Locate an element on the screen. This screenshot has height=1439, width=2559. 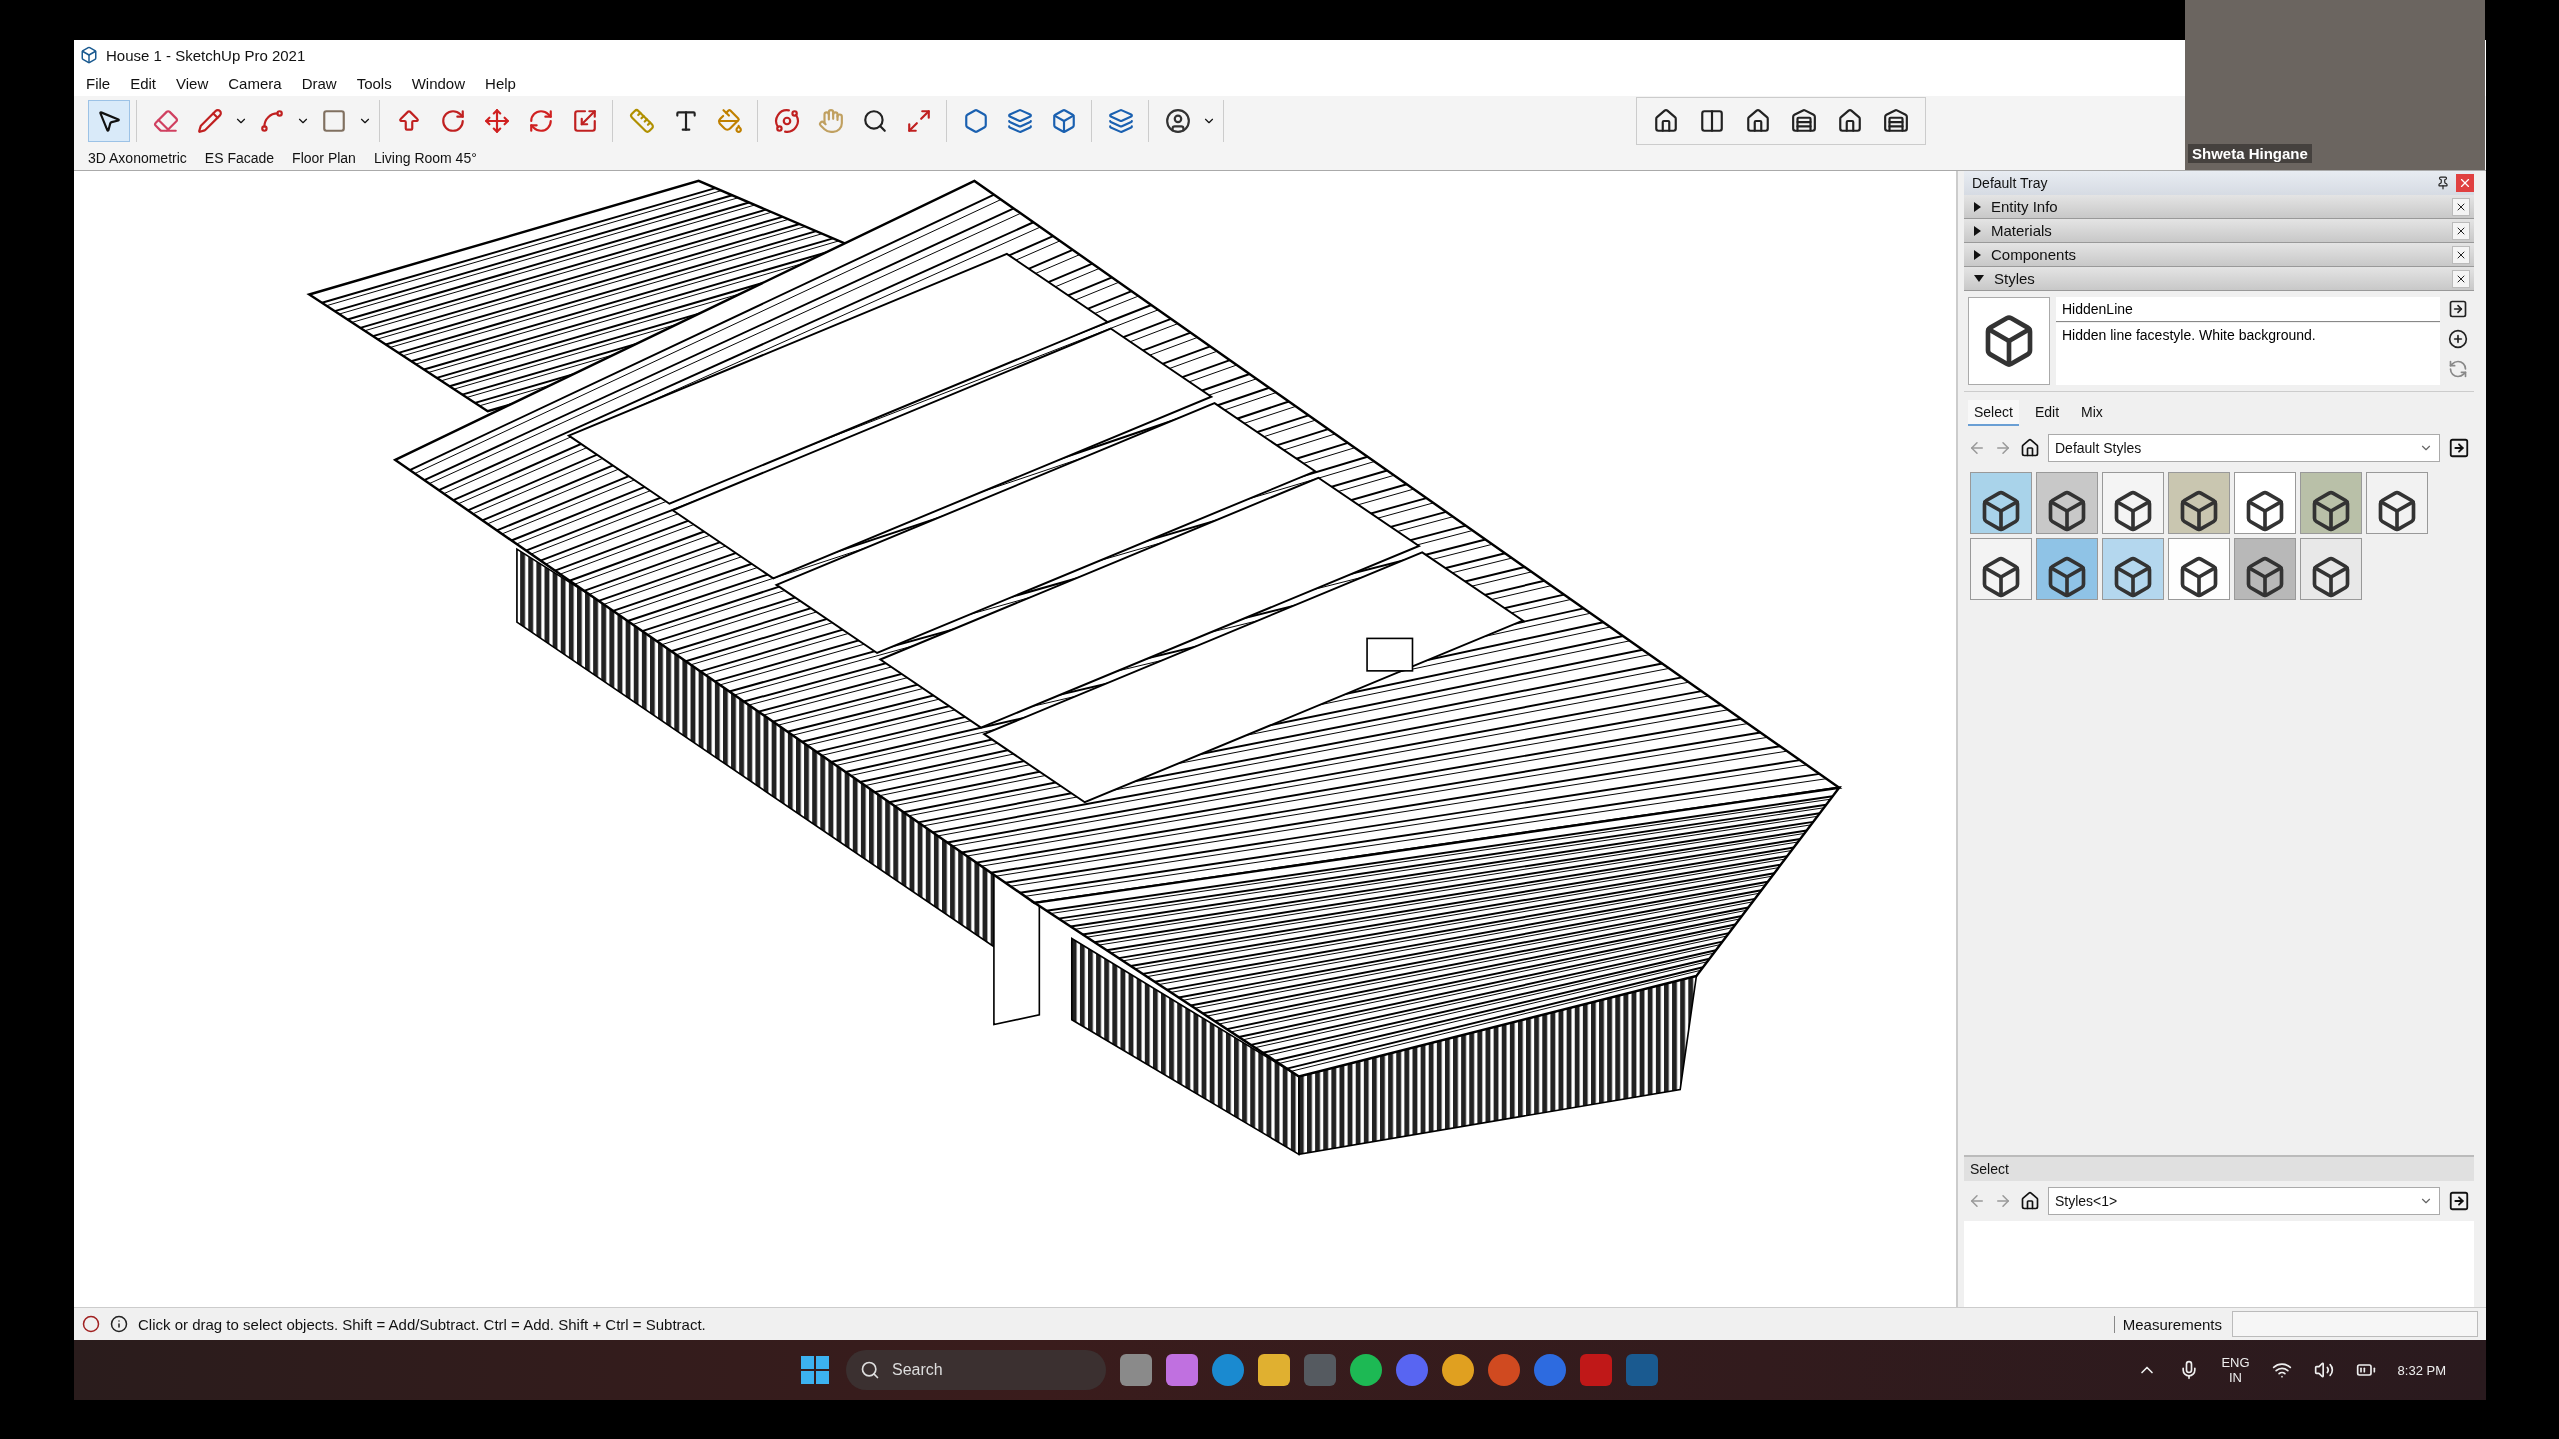
text-icon is located at coordinates (686, 121).